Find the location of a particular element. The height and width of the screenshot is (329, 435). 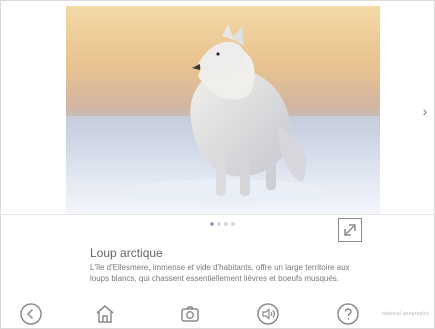

chevron-right-icon: › is located at coordinates (425, 111).